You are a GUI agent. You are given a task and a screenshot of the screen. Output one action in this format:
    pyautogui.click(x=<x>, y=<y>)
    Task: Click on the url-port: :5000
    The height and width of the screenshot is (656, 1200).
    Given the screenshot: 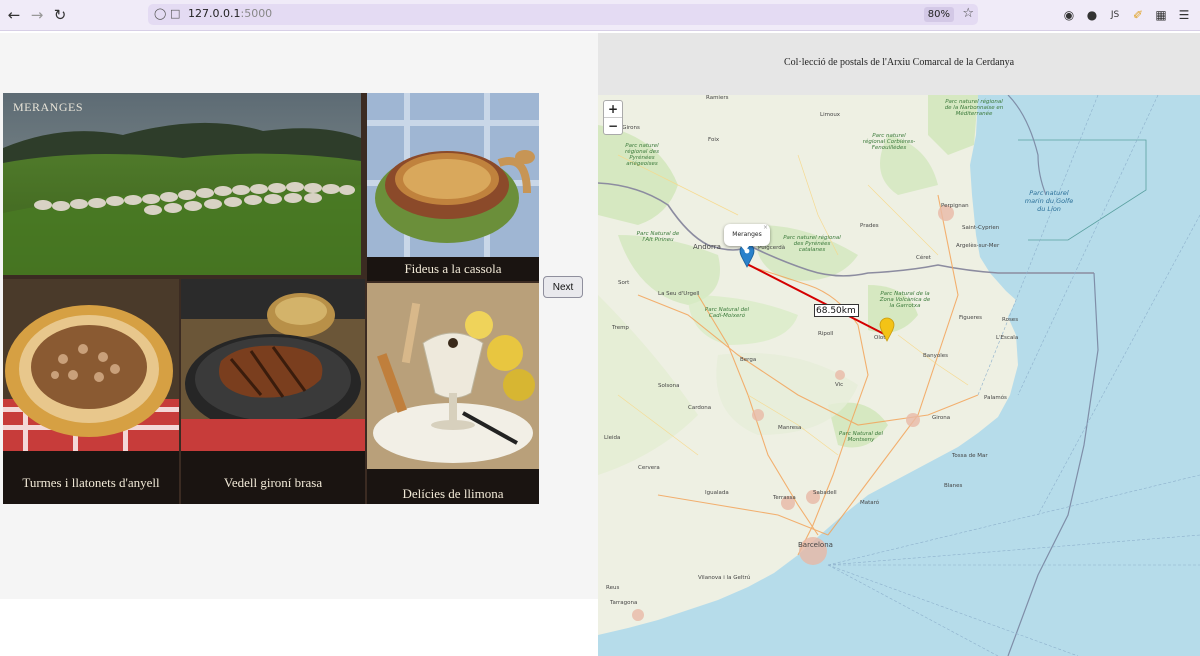 What is the action you would take?
    pyautogui.click(x=256, y=13)
    